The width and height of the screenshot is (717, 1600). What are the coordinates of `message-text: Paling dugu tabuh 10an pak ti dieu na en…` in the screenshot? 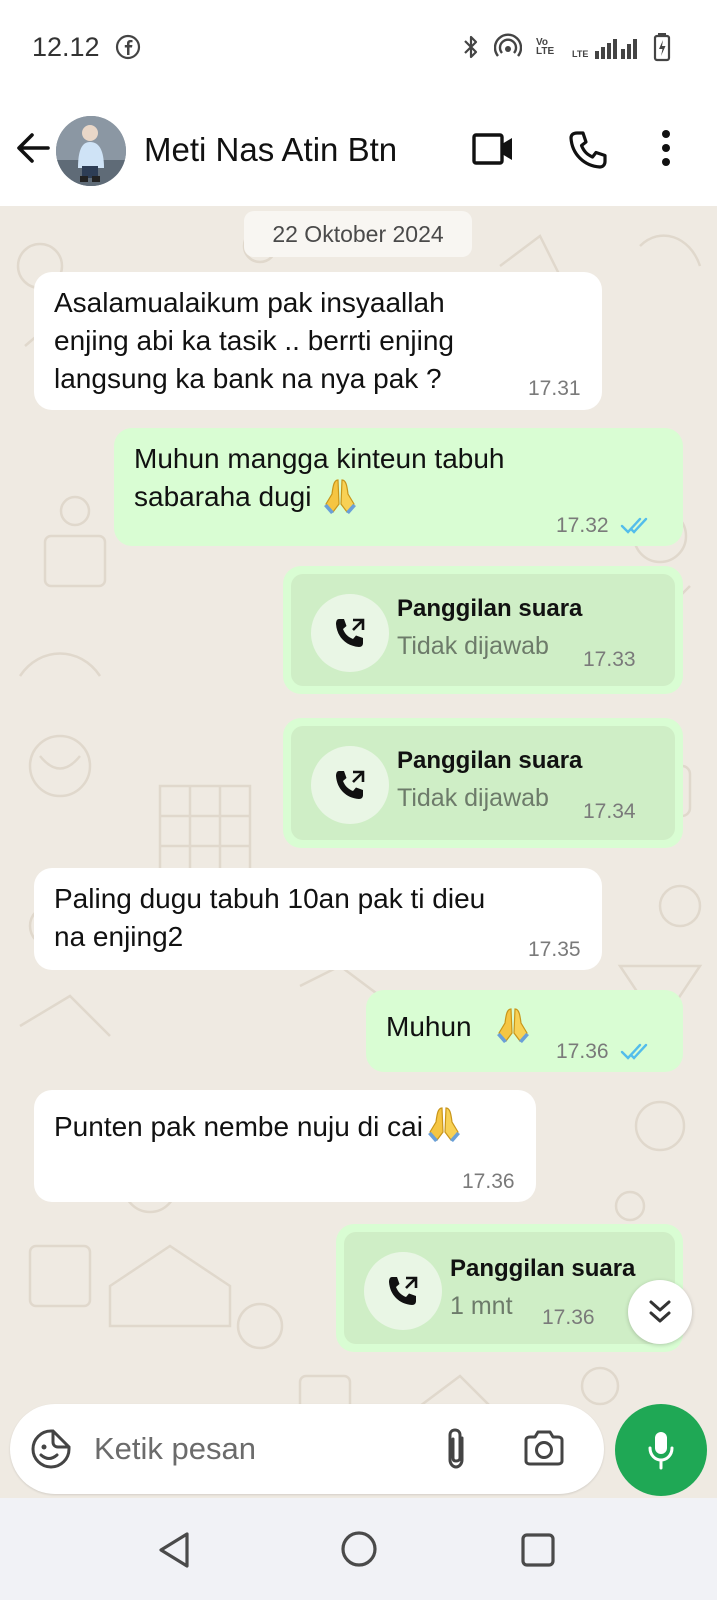 It's located at (270, 917).